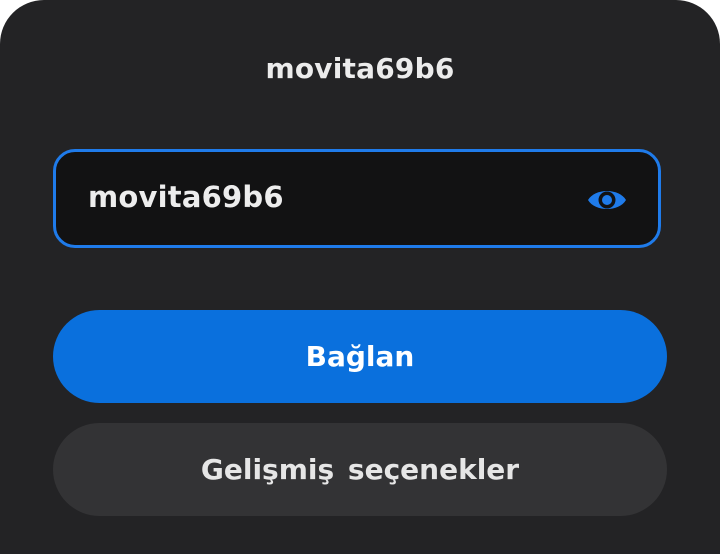 This screenshot has width=720, height=554. Describe the element at coordinates (607, 200) in the screenshot. I see `eye-icon` at that location.